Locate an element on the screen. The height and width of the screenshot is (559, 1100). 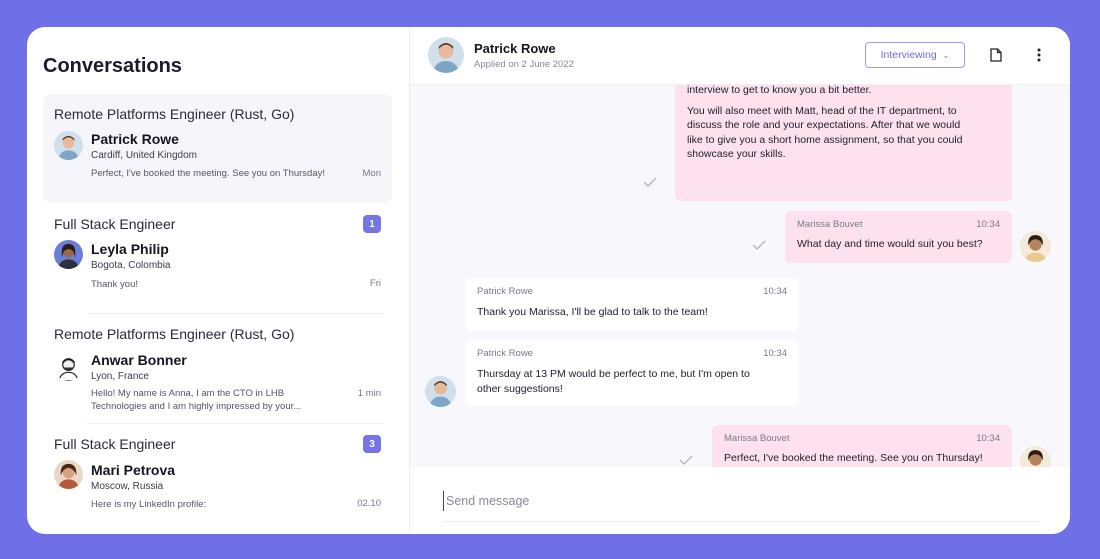
message-time: Fri is located at coordinates (375, 283).